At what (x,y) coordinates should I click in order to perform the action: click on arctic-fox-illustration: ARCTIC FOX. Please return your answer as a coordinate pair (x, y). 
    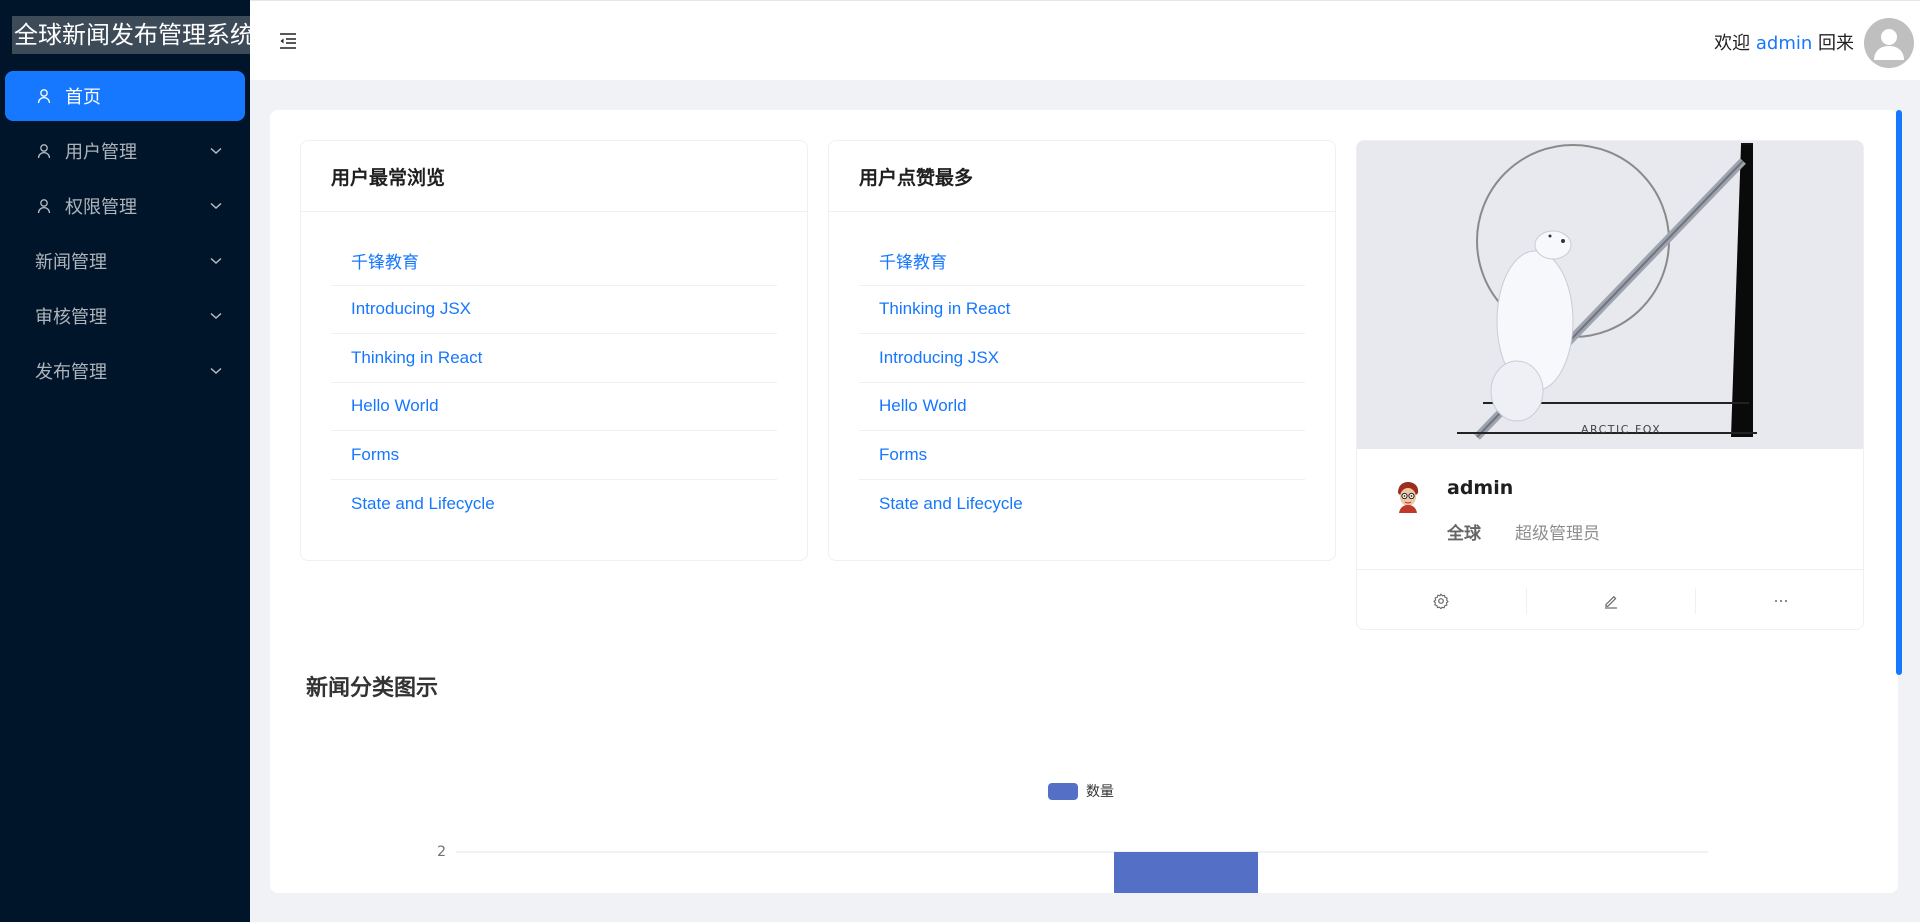
    Looking at the image, I should click on (1610, 295).